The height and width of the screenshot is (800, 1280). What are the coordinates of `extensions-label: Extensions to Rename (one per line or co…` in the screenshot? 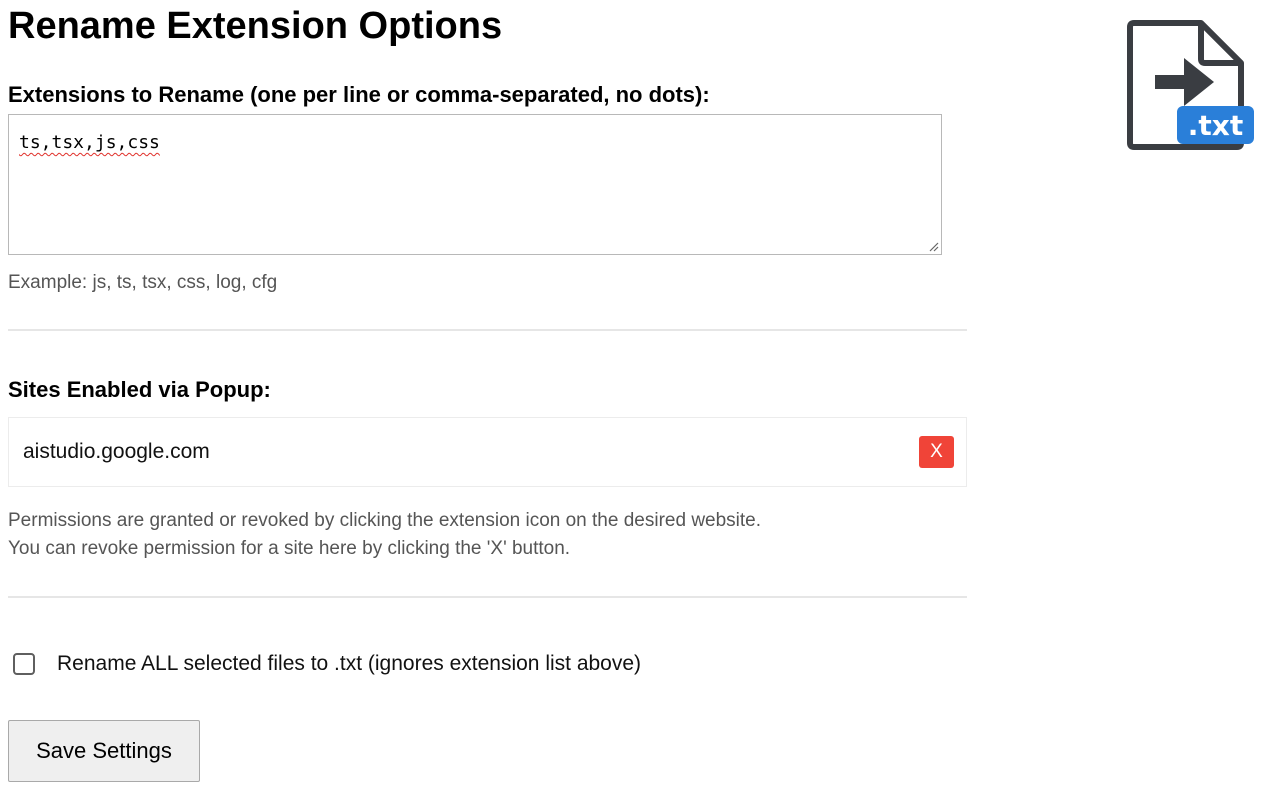 It's located at (359, 94).